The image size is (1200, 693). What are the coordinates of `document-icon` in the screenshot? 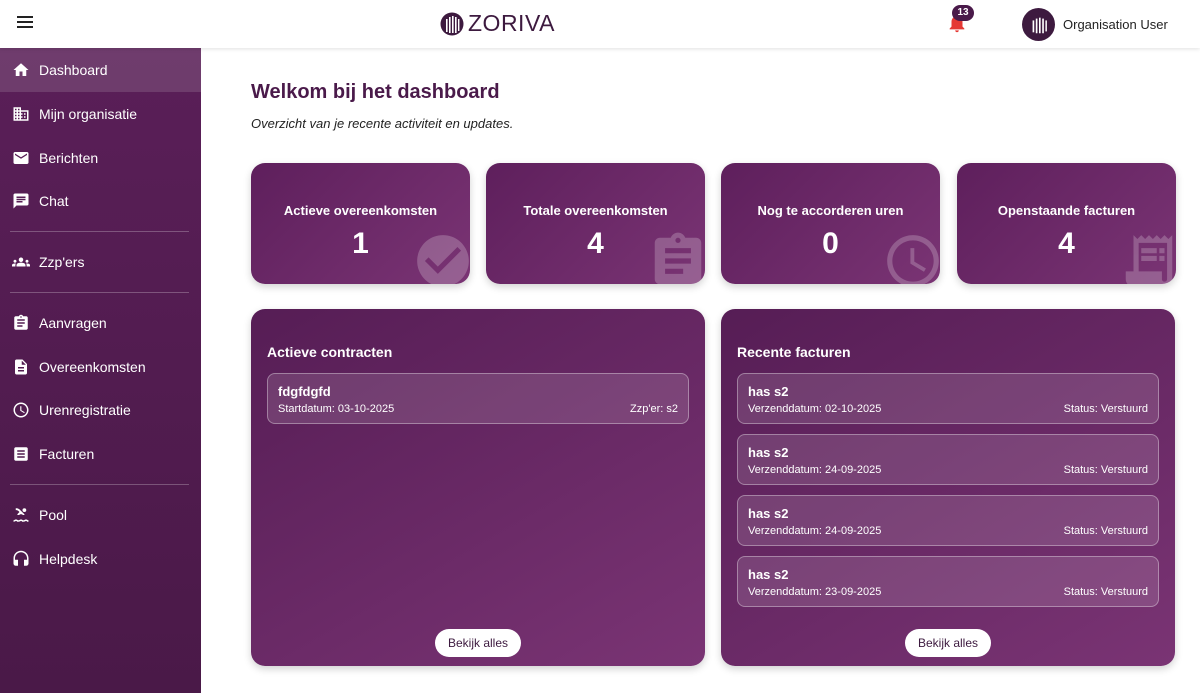 It's located at (21, 367).